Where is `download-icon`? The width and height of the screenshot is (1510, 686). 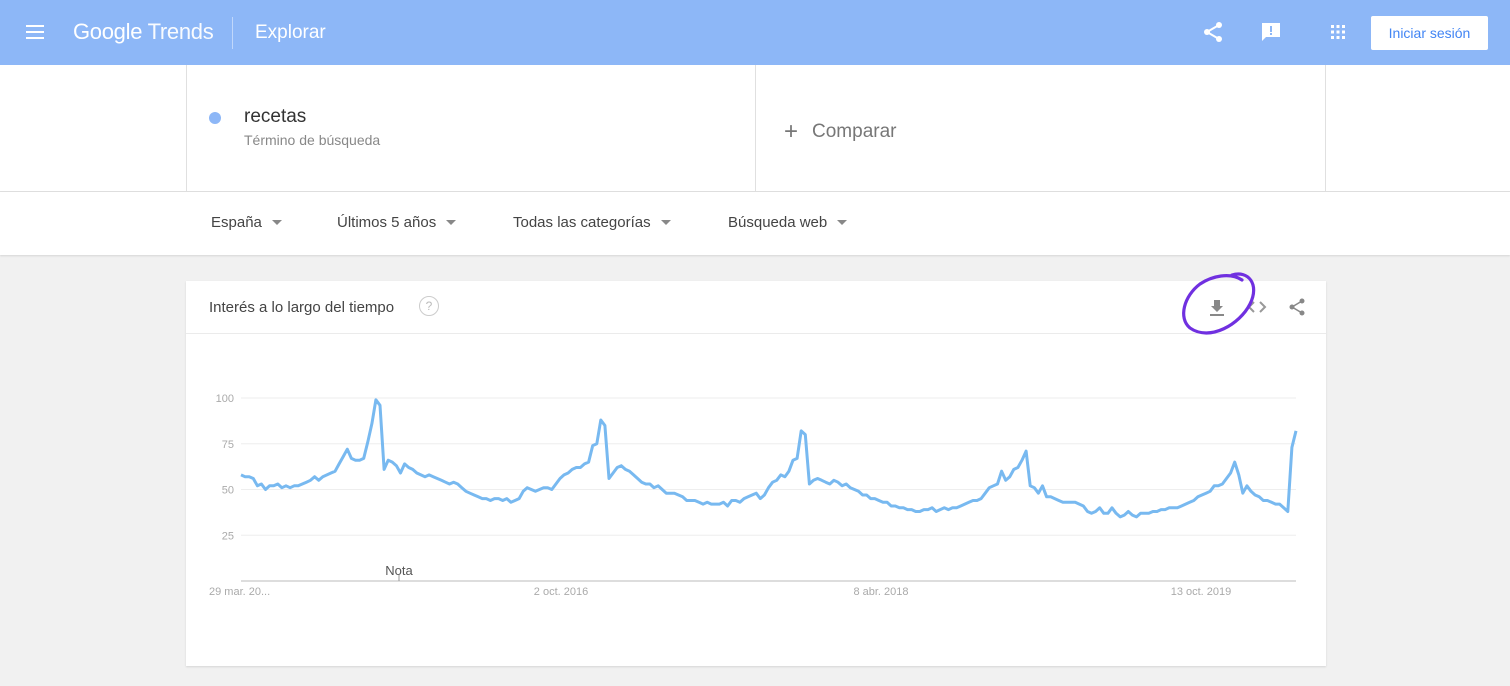
download-icon is located at coordinates (1217, 307).